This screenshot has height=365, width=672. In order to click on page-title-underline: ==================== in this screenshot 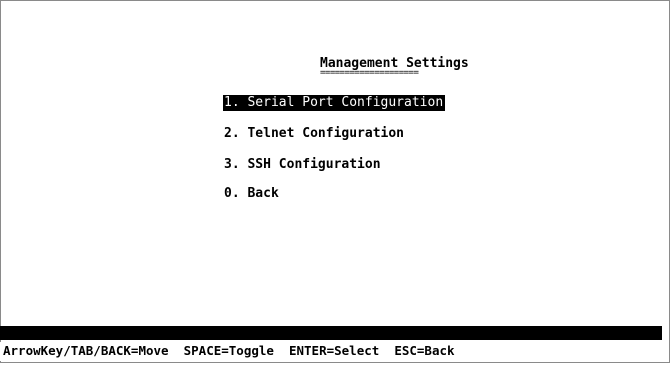, I will do `click(369, 73)`.